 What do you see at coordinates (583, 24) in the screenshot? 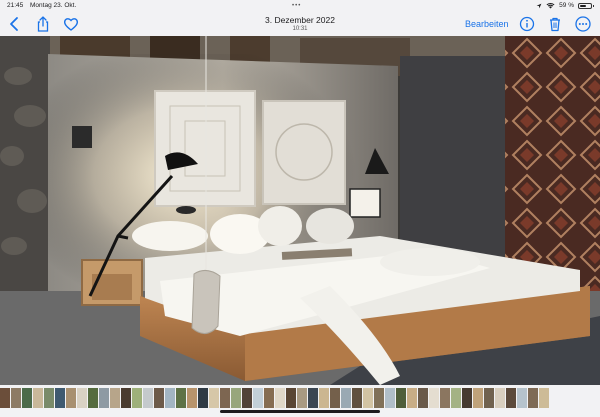
I see `more-icon` at bounding box center [583, 24].